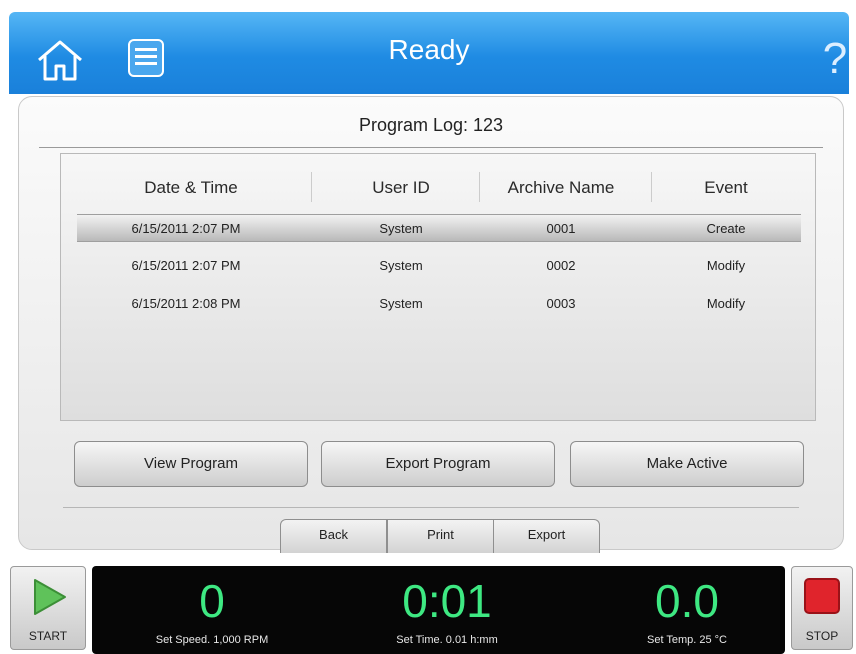 The height and width of the screenshot is (654, 856). Describe the element at coordinates (561, 303) in the screenshot. I see `cell-archive-name: 0003` at that location.